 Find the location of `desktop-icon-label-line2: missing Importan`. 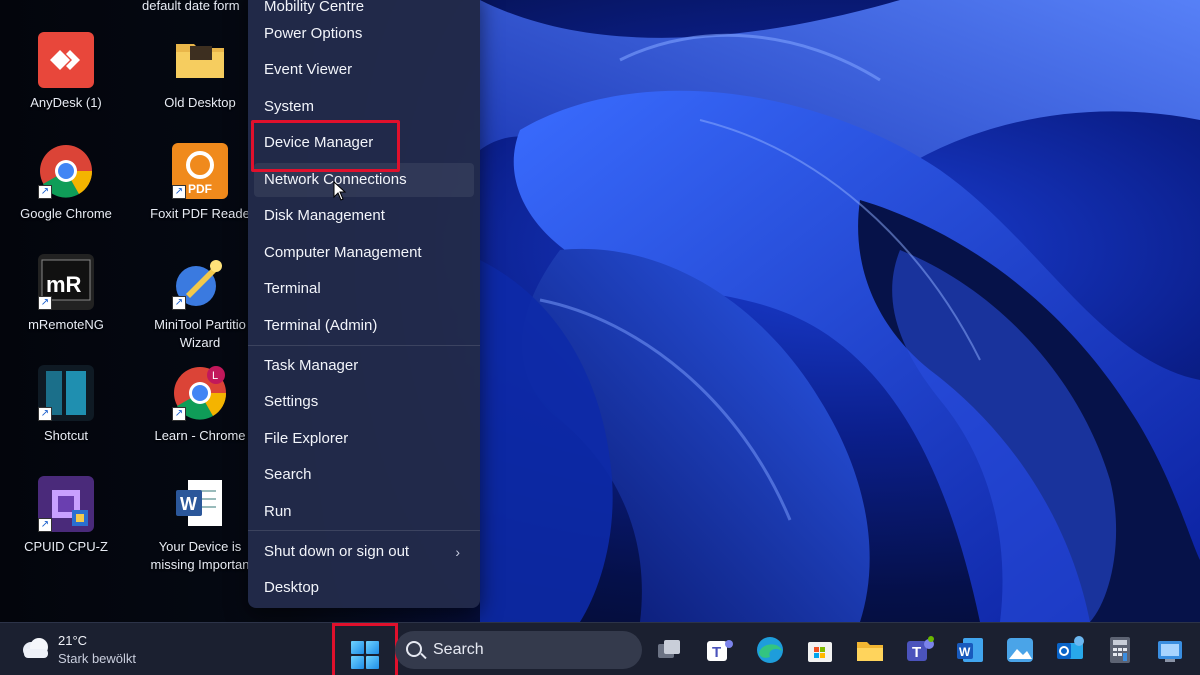

desktop-icon-label-line2: missing Importan is located at coordinates (200, 564).